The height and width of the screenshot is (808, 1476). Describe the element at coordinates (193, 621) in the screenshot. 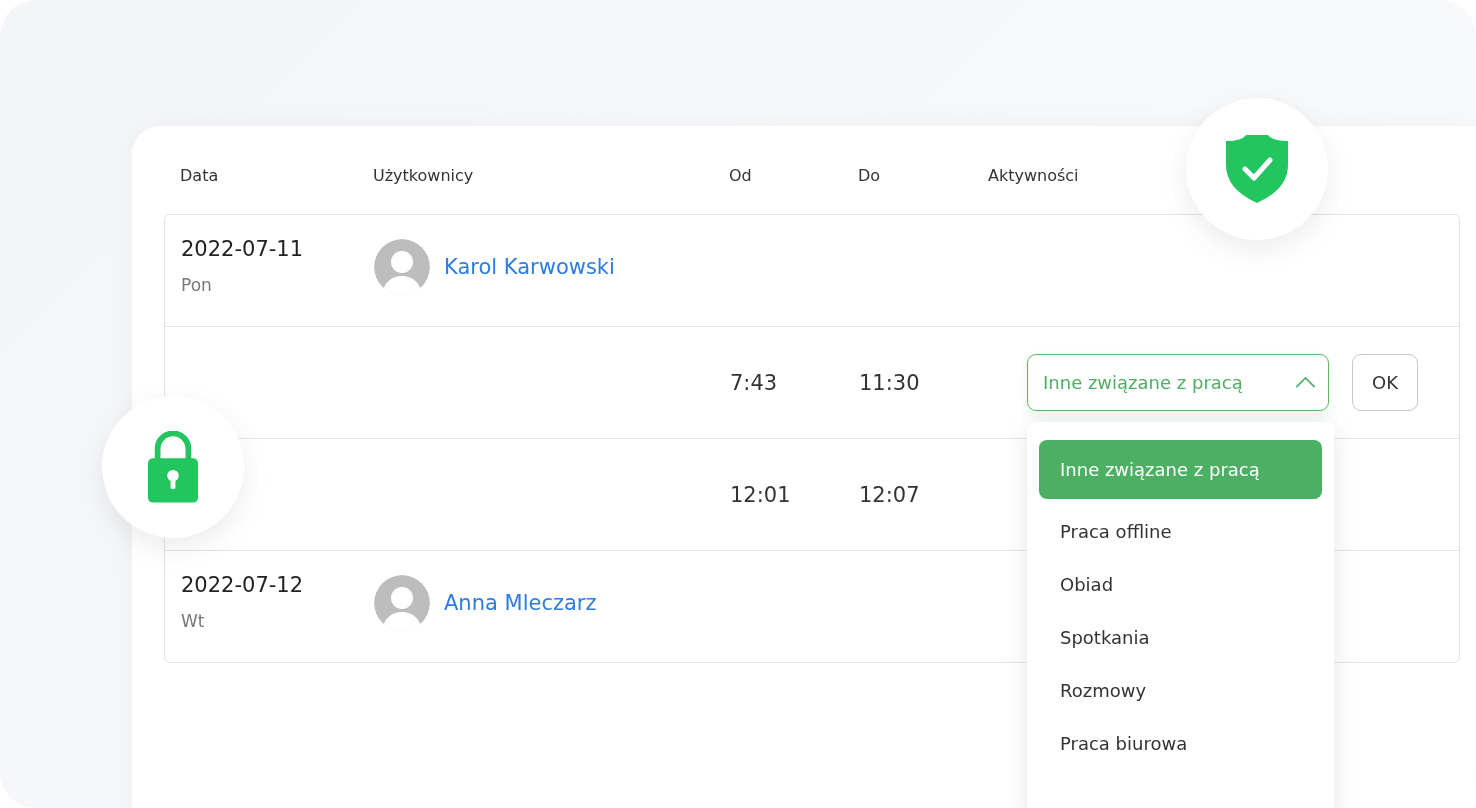

I see `weekday-text: Wt` at that location.